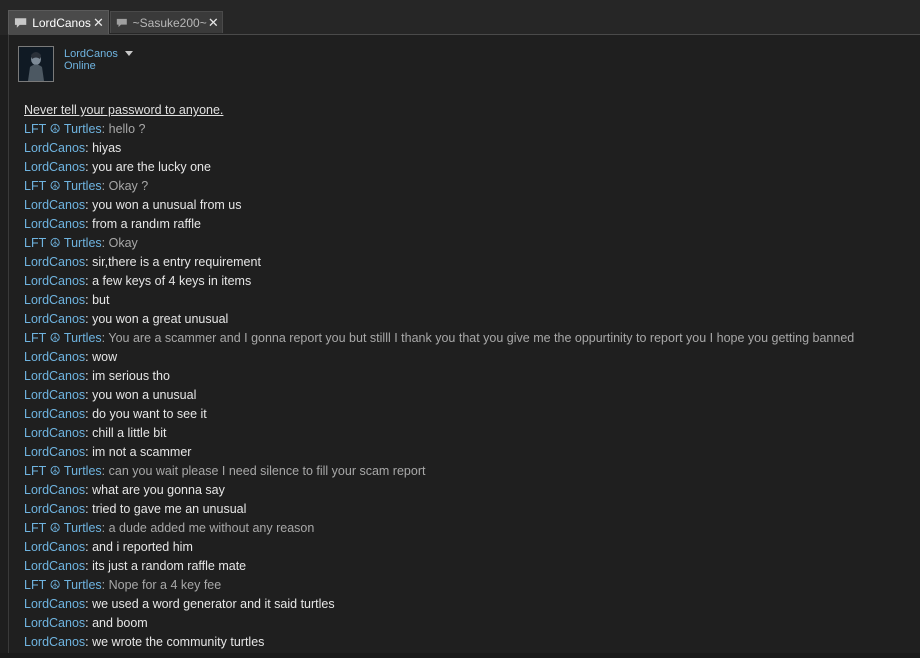 This screenshot has height=658, width=920. I want to click on chat-message: LFT ☮ Turtles: hello ?, so click(472, 129).